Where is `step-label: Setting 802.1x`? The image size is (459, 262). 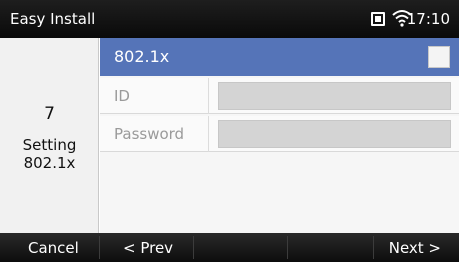 step-label: Setting 802.1x is located at coordinates (49, 154).